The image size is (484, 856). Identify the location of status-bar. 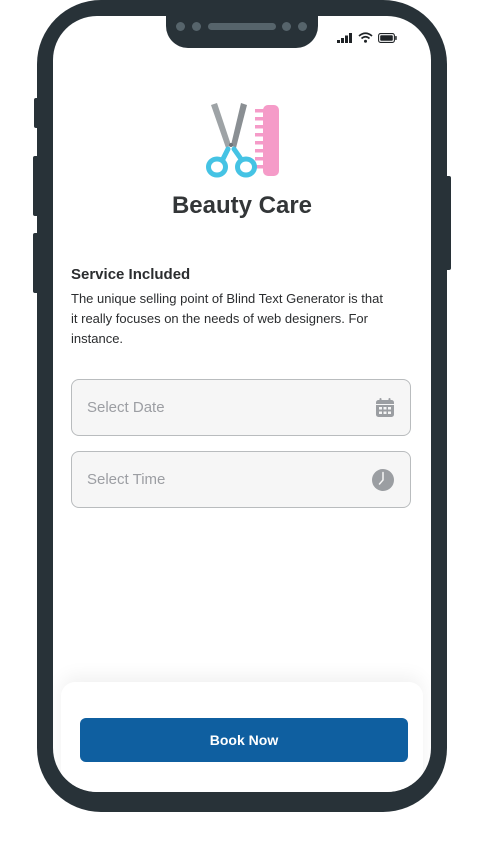
(367, 37).